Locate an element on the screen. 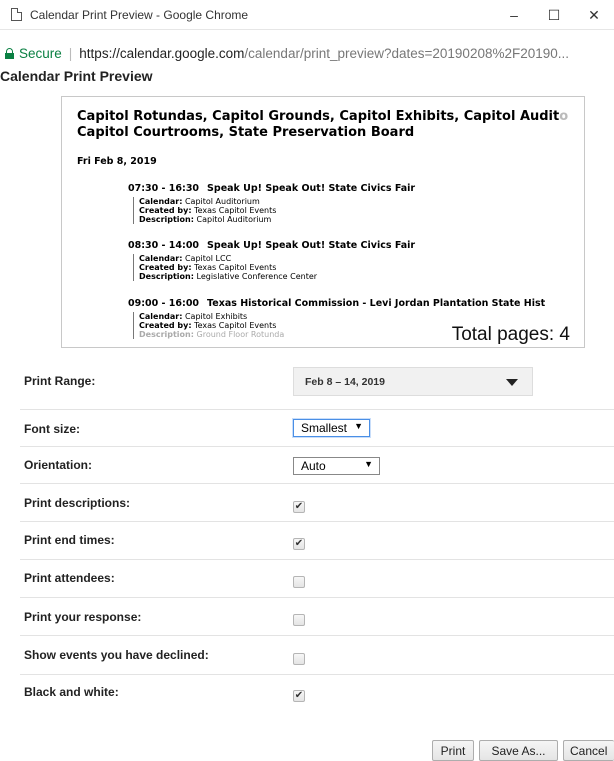 This screenshot has width=614, height=761. print-descriptions-row: Print descriptions: ✔ is located at coordinates (317, 503).